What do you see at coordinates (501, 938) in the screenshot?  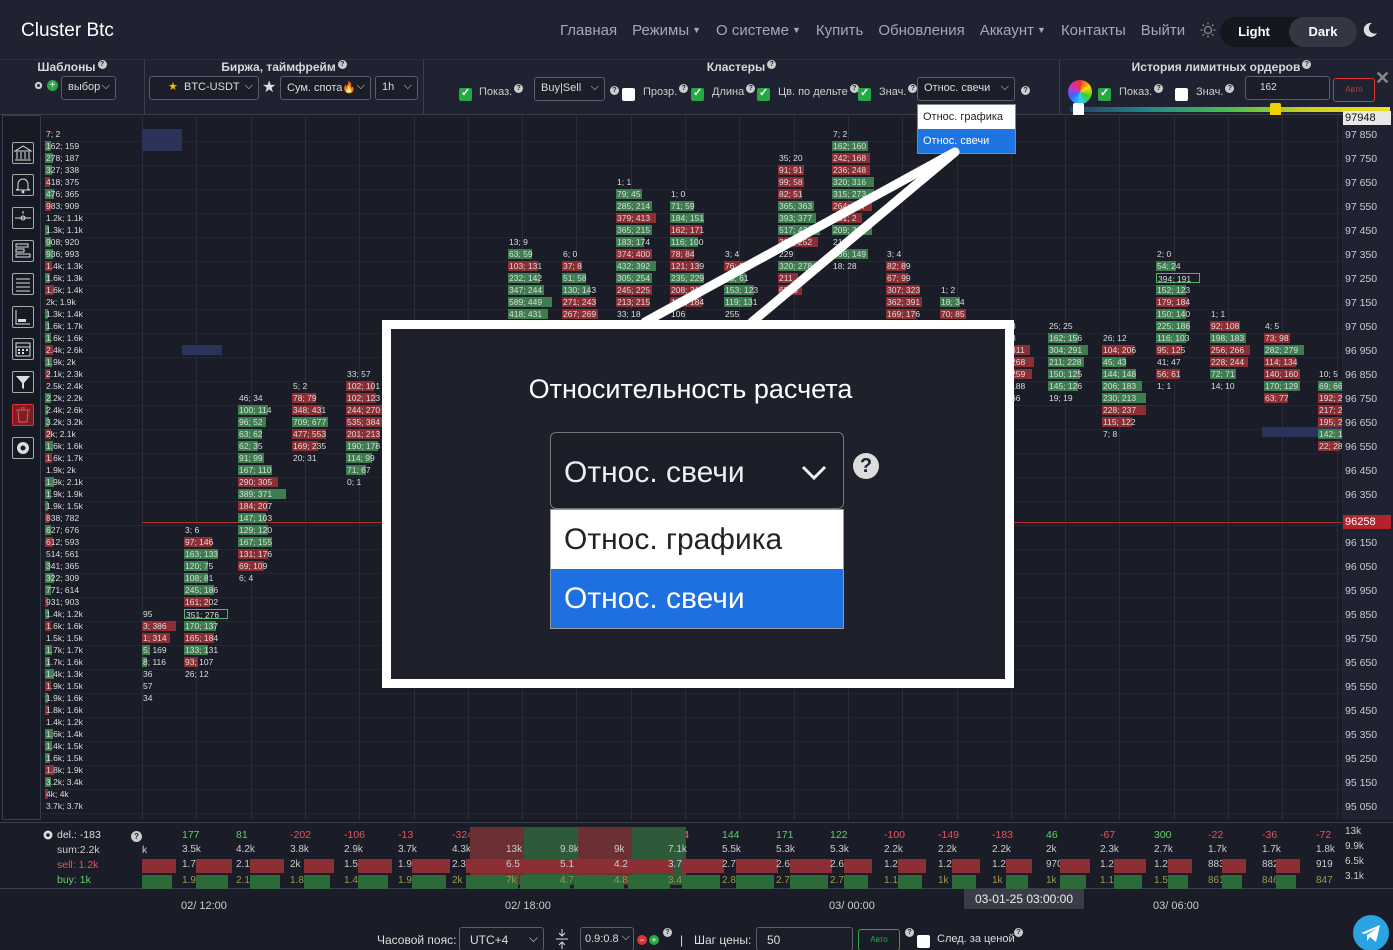 I see `timezone-select: UTC+4 ⌵` at bounding box center [501, 938].